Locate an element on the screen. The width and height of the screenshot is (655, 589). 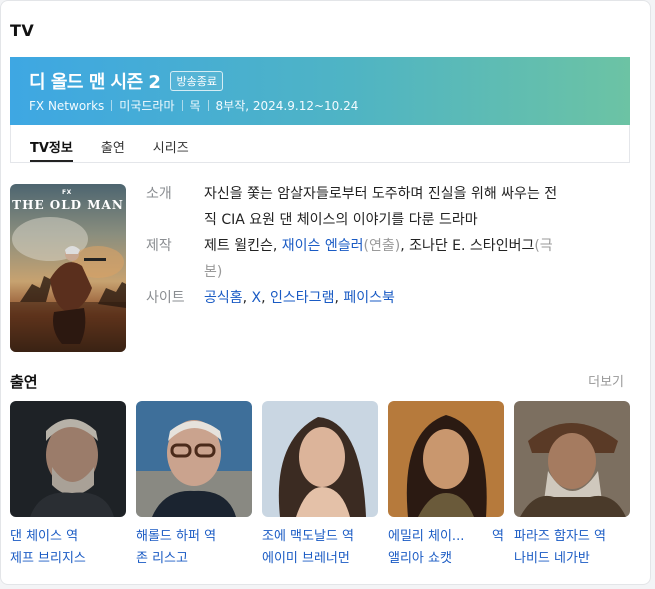
cast-item: 댄 체이스 역 제프 브리지스 is located at coordinates (68, 483).